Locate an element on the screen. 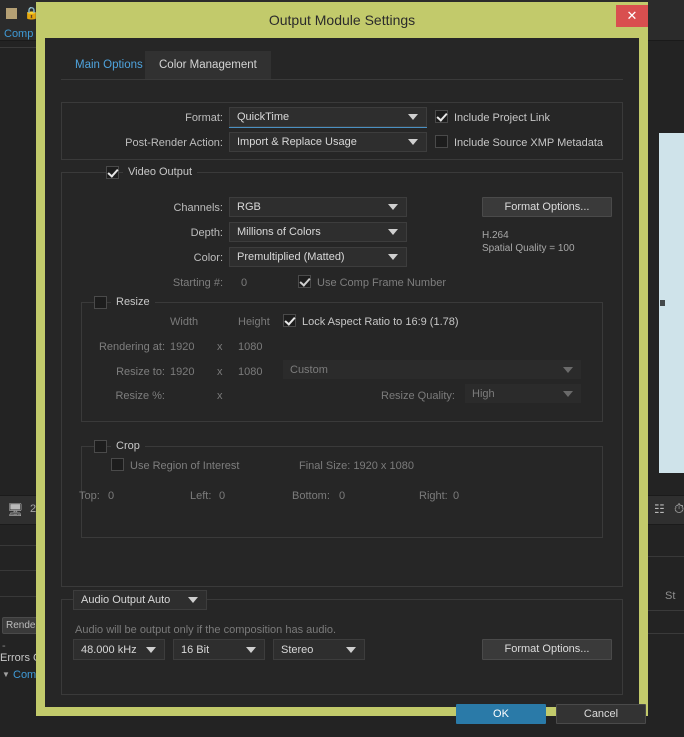 This screenshot has width=684, height=737. crop-right-value: 0 is located at coordinates (456, 496).